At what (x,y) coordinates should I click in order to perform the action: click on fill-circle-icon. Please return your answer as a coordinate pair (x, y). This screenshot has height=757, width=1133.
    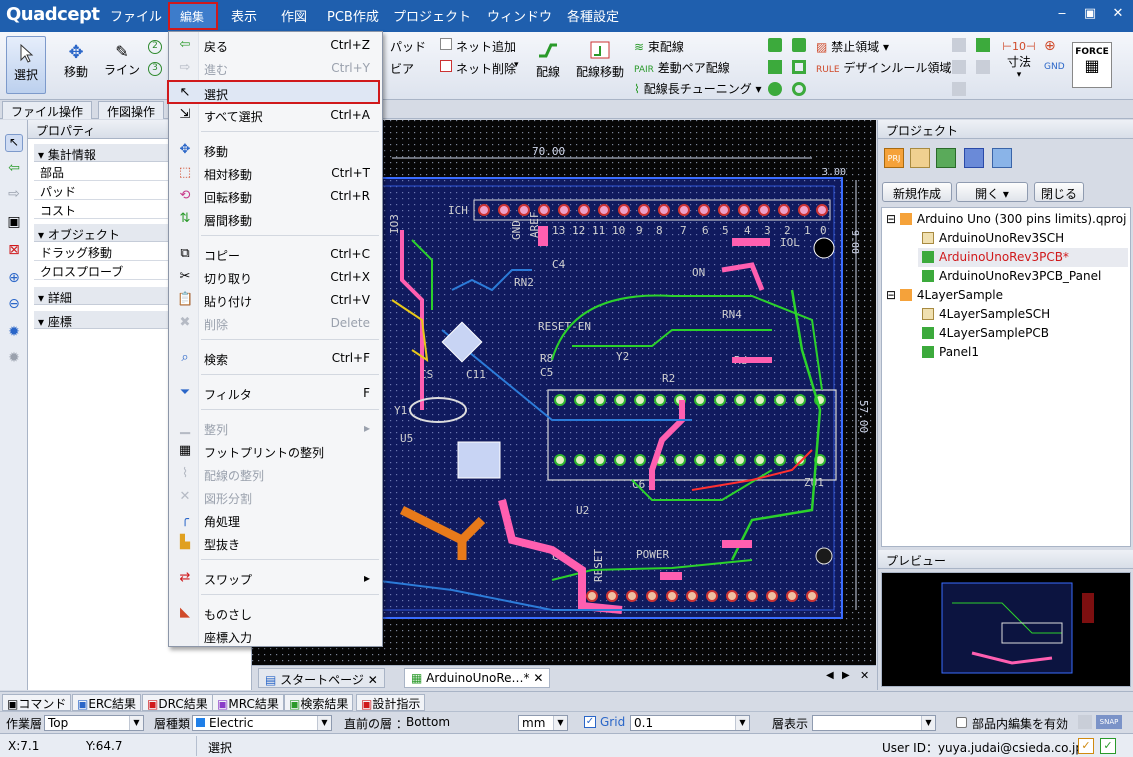
    Looking at the image, I should click on (775, 89).